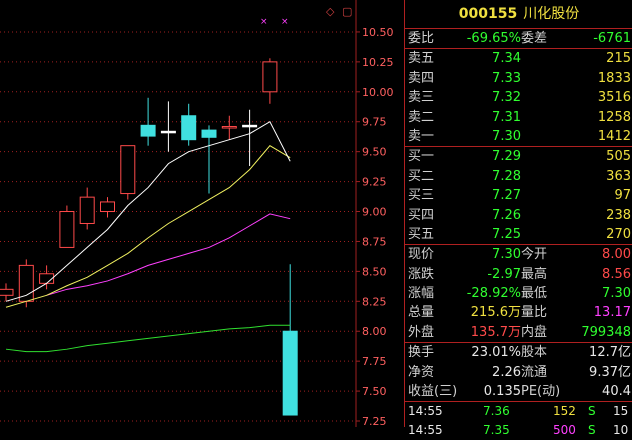  I want to click on stat-value: 40.4, so click(616, 392).